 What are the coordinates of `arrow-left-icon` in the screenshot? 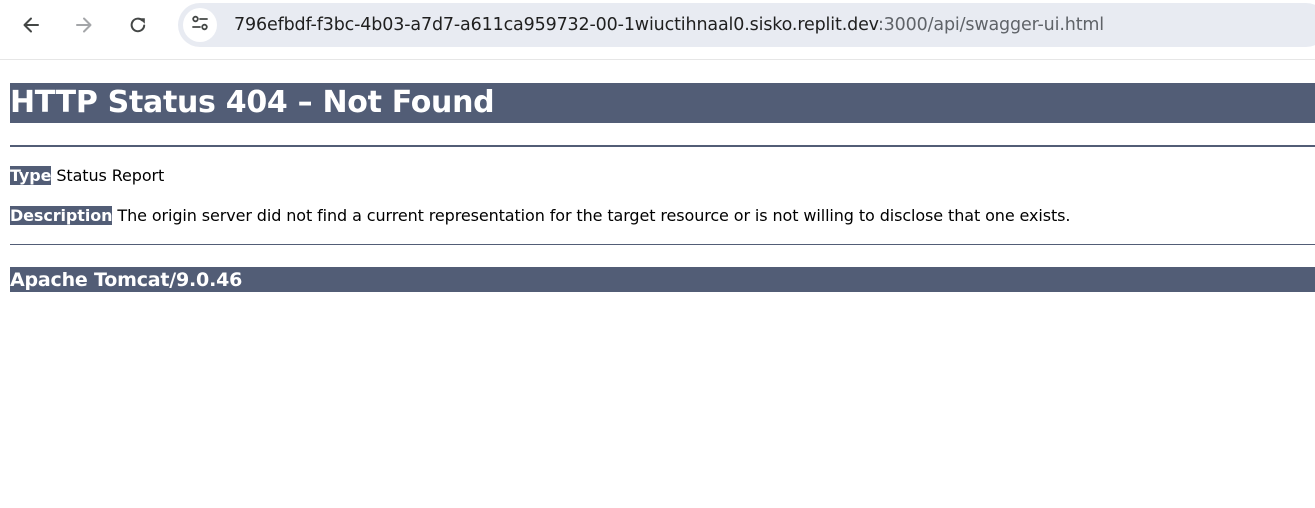 It's located at (31, 25).